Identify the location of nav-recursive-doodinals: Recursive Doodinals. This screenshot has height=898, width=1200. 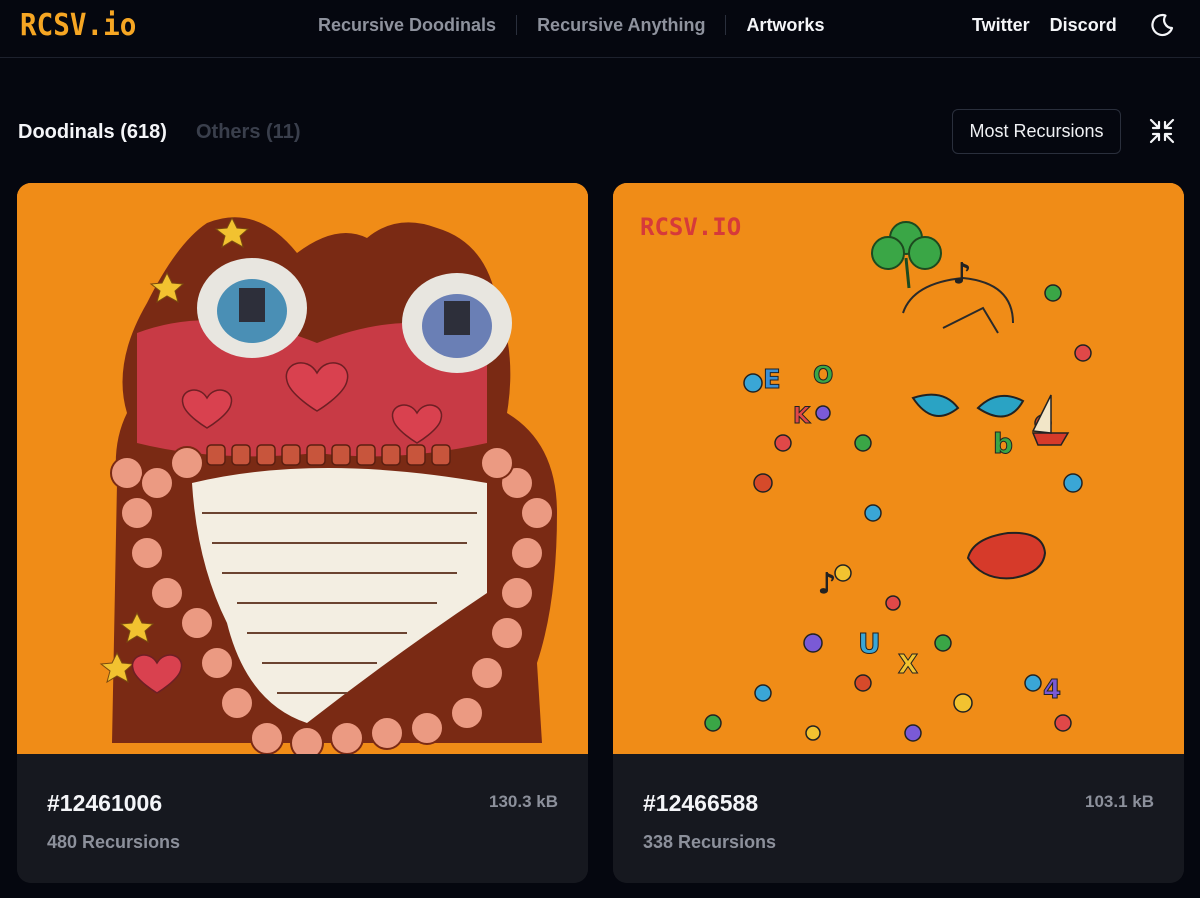
(408, 25).